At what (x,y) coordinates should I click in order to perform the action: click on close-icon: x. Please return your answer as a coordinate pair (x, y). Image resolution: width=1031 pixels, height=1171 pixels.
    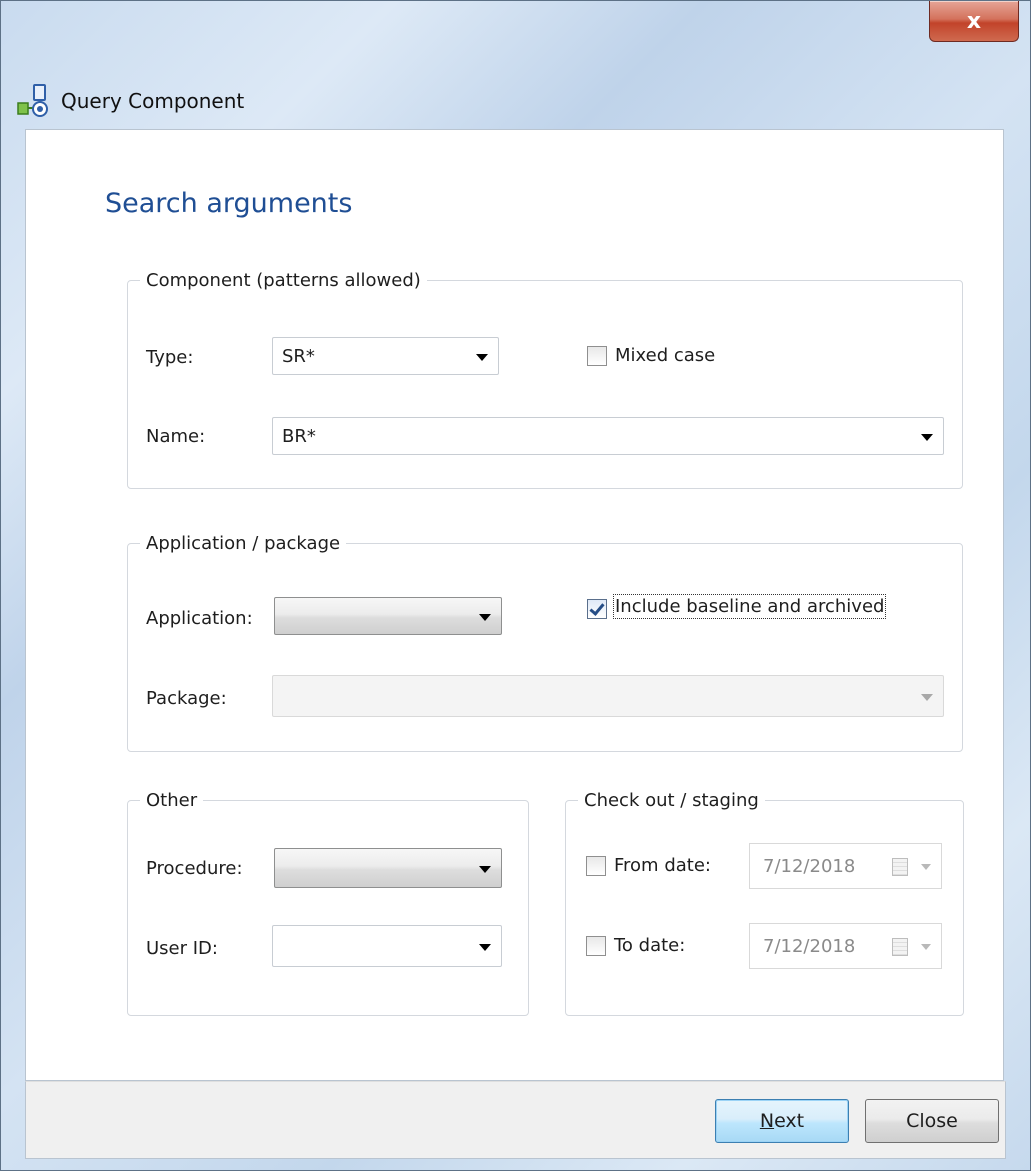
    Looking at the image, I should click on (974, 21).